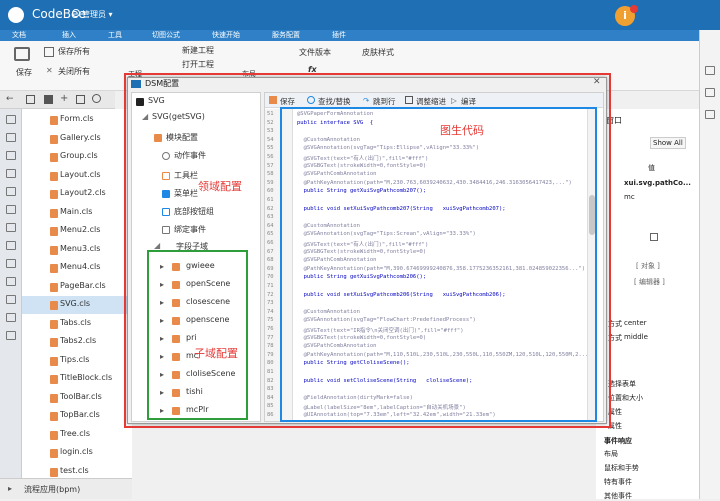 The image size is (720, 501). What do you see at coordinates (64, 98) in the screenshot?
I see `add-icon: +` at bounding box center [64, 98].